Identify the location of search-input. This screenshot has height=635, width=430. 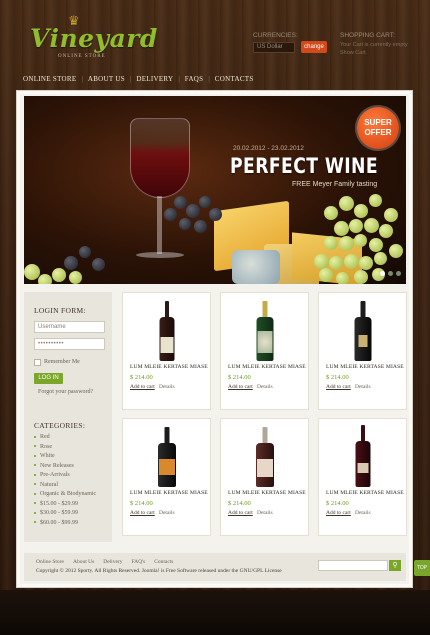
(353, 565).